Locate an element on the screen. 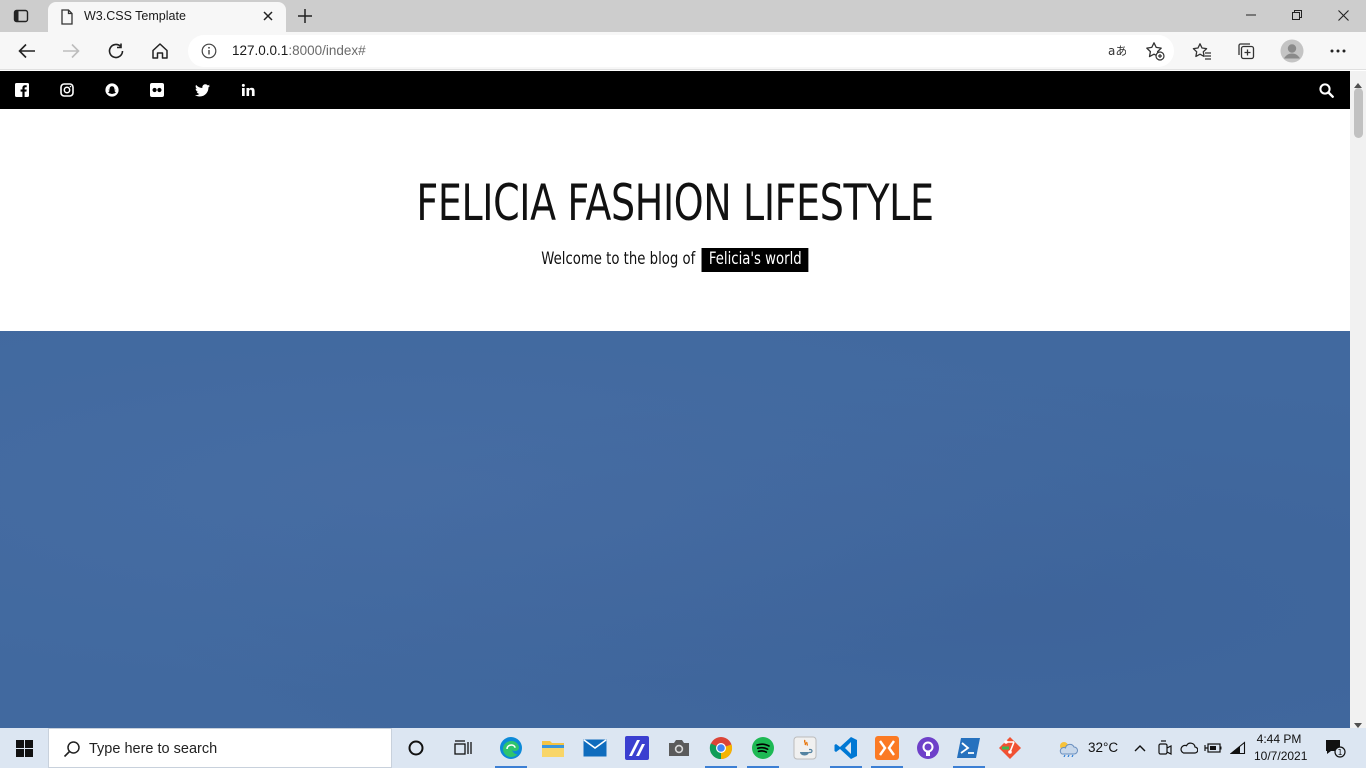  browser-tab-strip: W3.CSS Template is located at coordinates (683, 16).